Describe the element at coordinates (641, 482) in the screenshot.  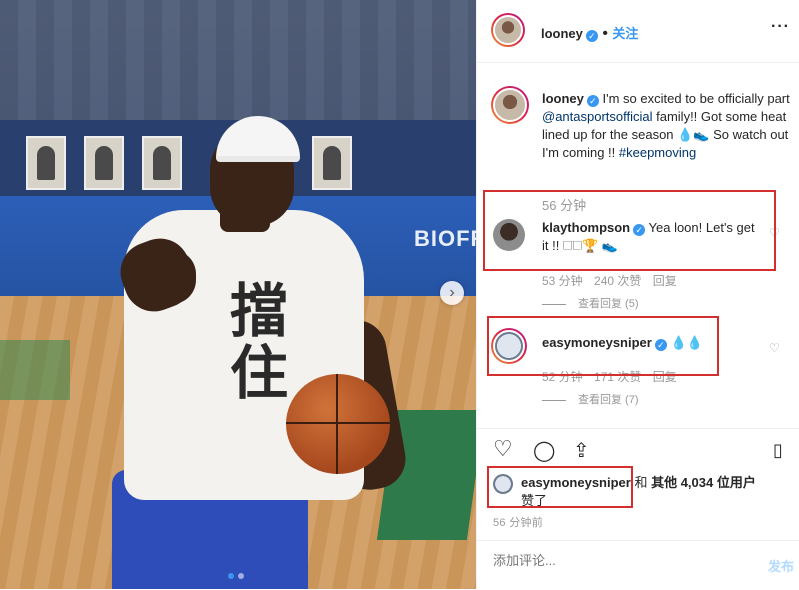
I see `likes-connector: 和` at that location.